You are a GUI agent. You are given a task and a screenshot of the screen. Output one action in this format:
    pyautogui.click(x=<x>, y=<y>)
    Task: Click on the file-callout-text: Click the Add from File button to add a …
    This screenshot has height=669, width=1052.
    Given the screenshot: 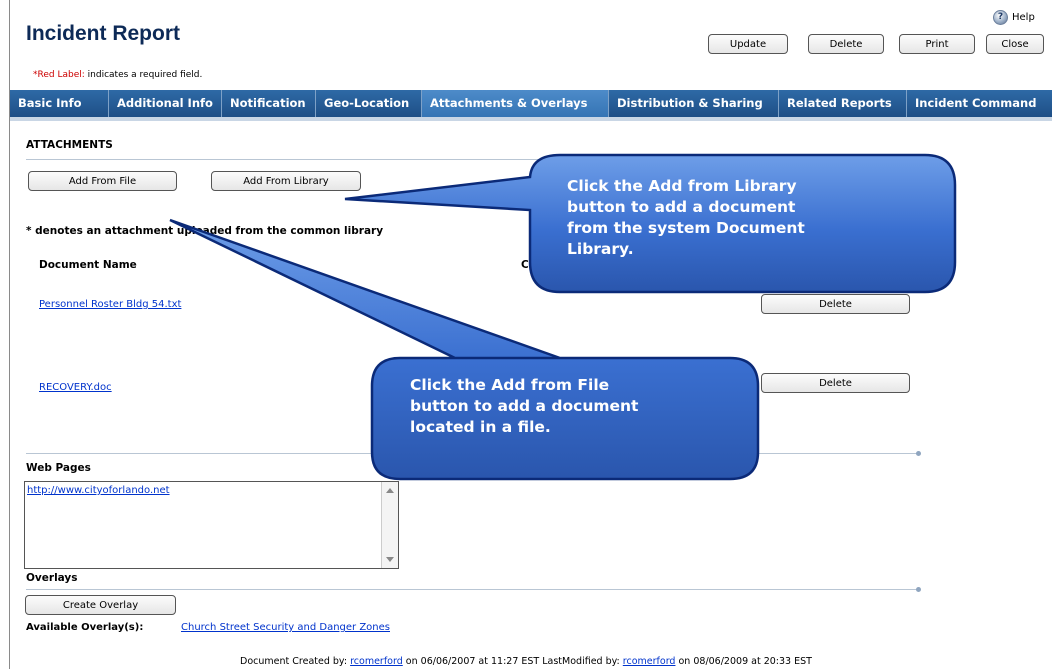 What is the action you would take?
    pyautogui.click(x=524, y=406)
    